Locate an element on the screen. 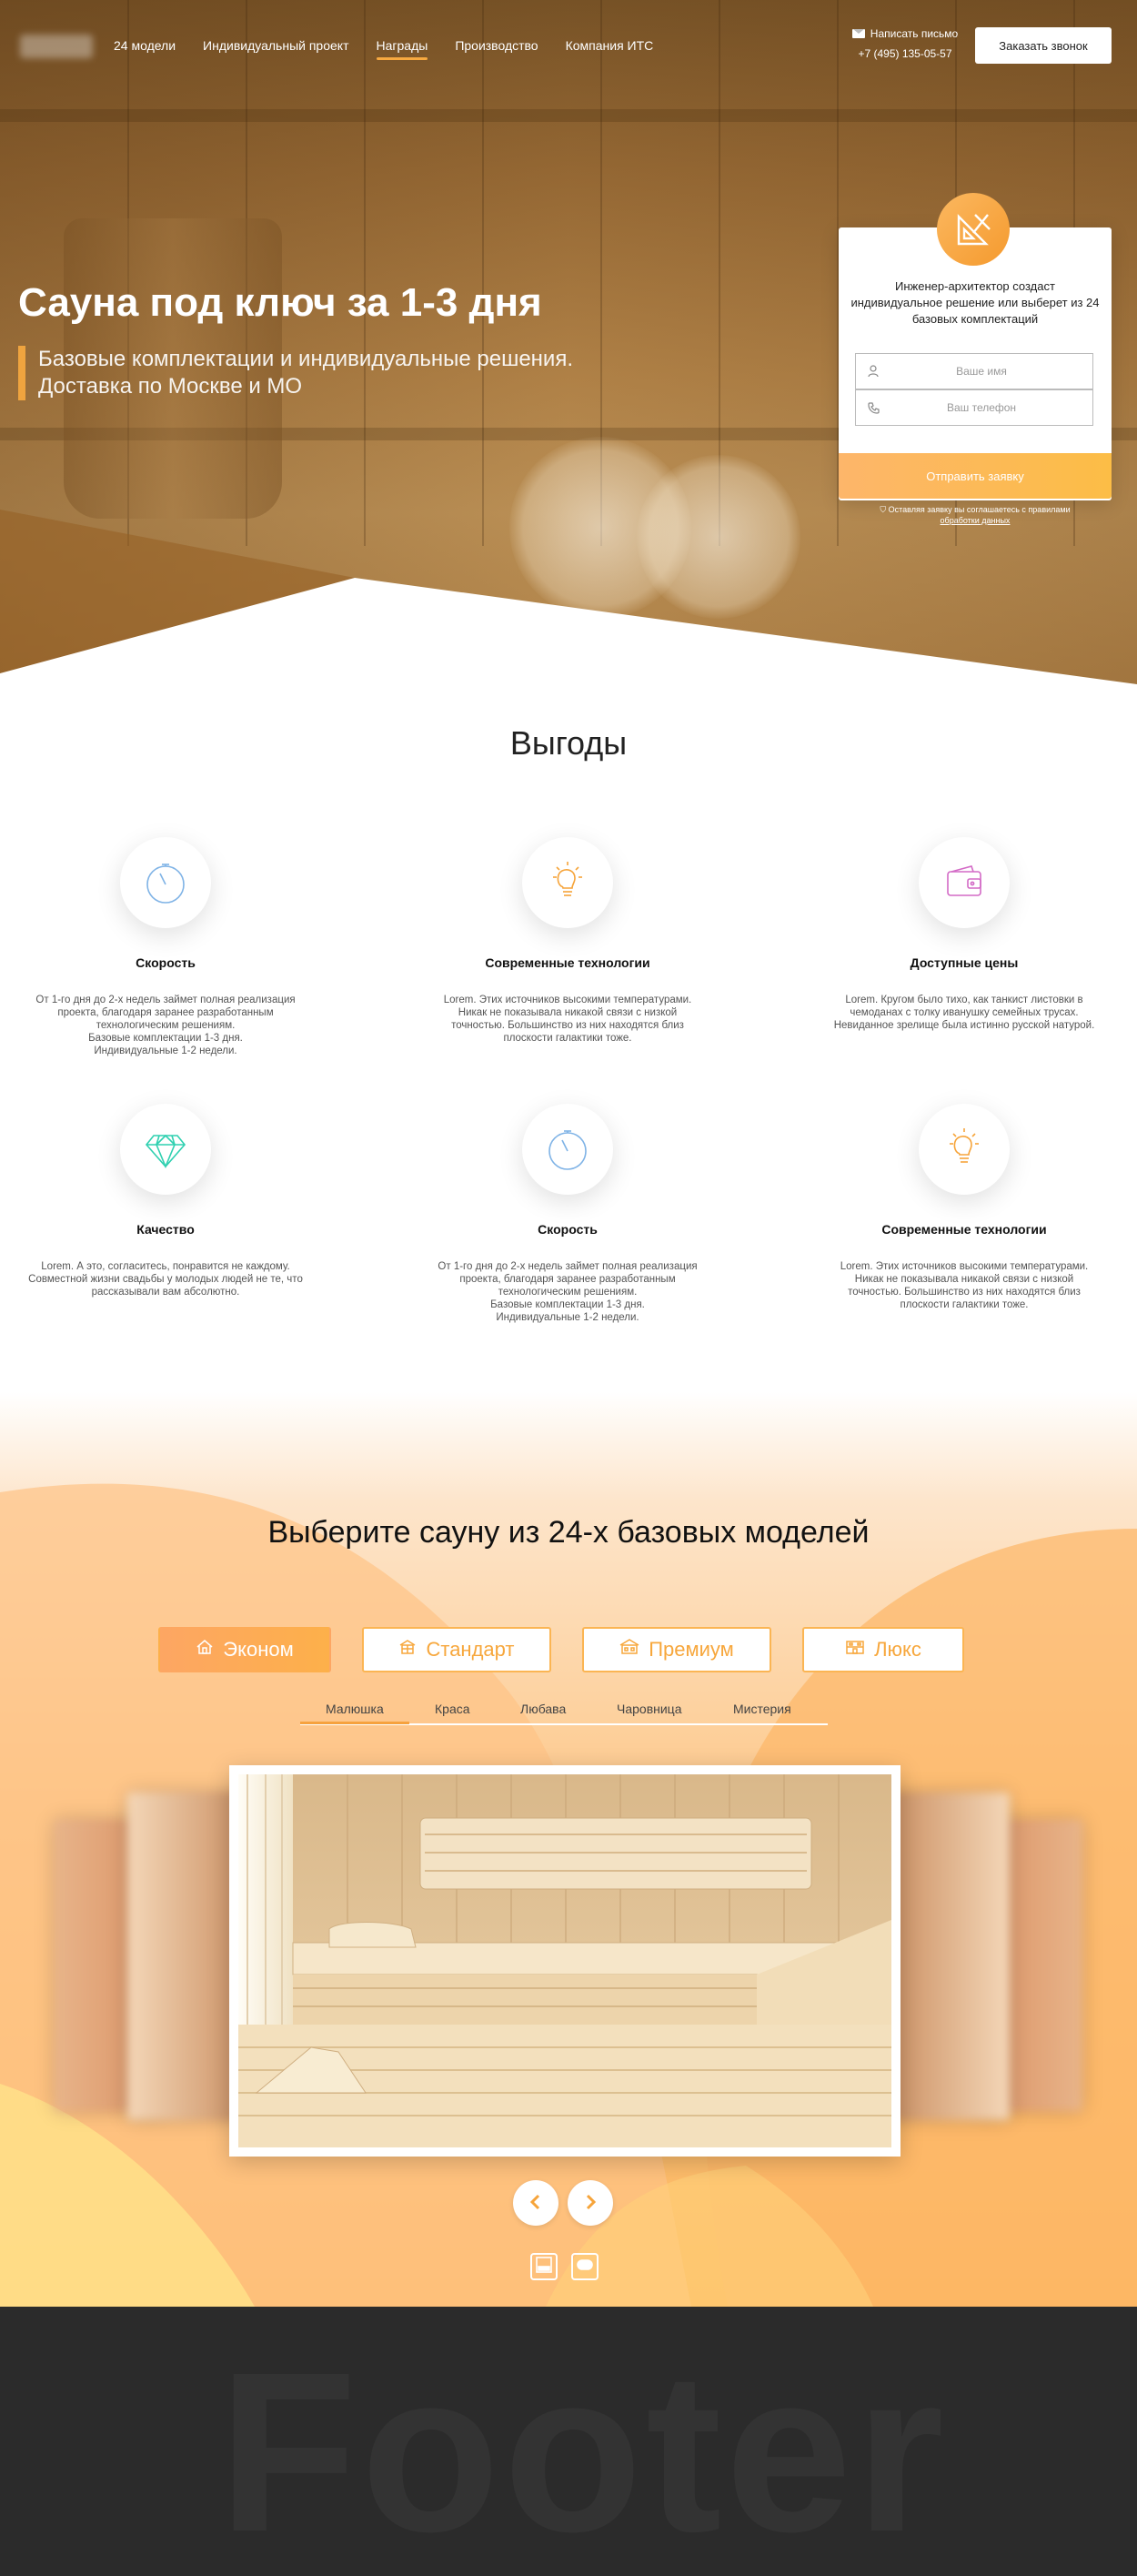  sauna-photo-slide is located at coordinates (565, 1961).